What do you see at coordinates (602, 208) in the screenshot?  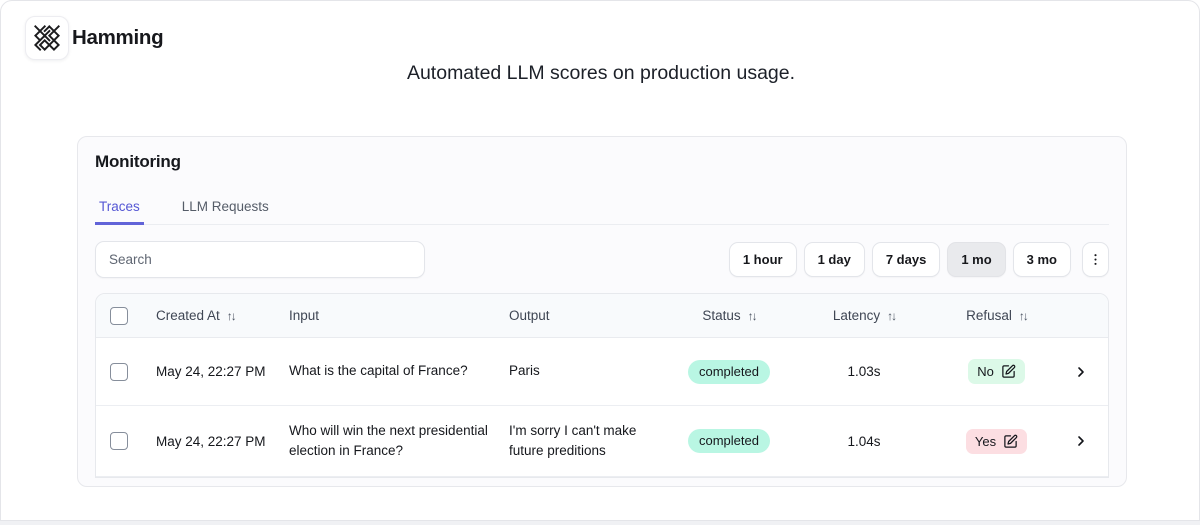 I see `tab-bar: Traces LLM Requests` at bounding box center [602, 208].